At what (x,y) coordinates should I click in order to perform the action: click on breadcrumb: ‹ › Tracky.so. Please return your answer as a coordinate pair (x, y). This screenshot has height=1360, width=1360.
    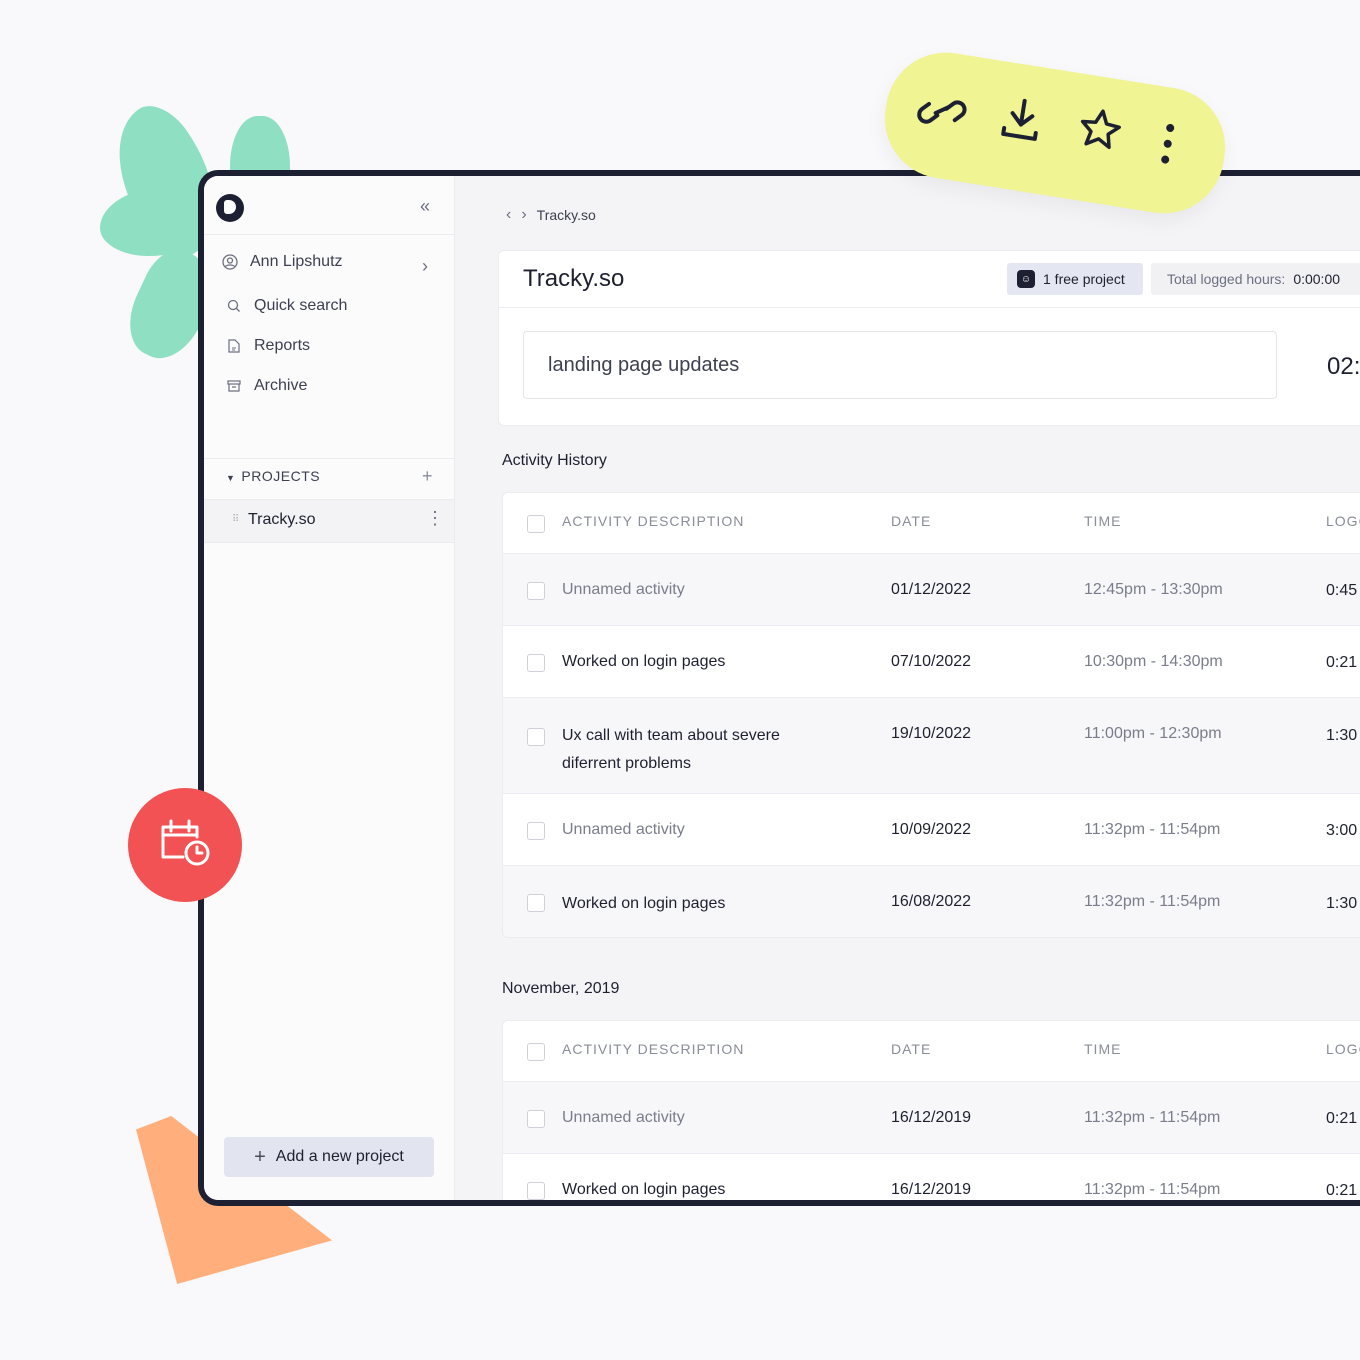
    Looking at the image, I should click on (551, 215).